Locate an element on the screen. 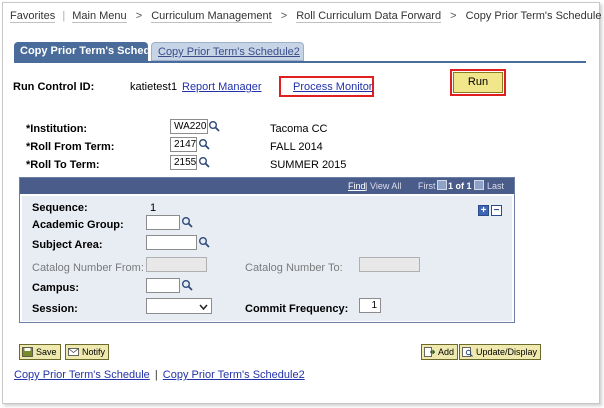 The height and width of the screenshot is (408, 604). catalog-number-to-label: Catalog Number To: is located at coordinates (294, 268).